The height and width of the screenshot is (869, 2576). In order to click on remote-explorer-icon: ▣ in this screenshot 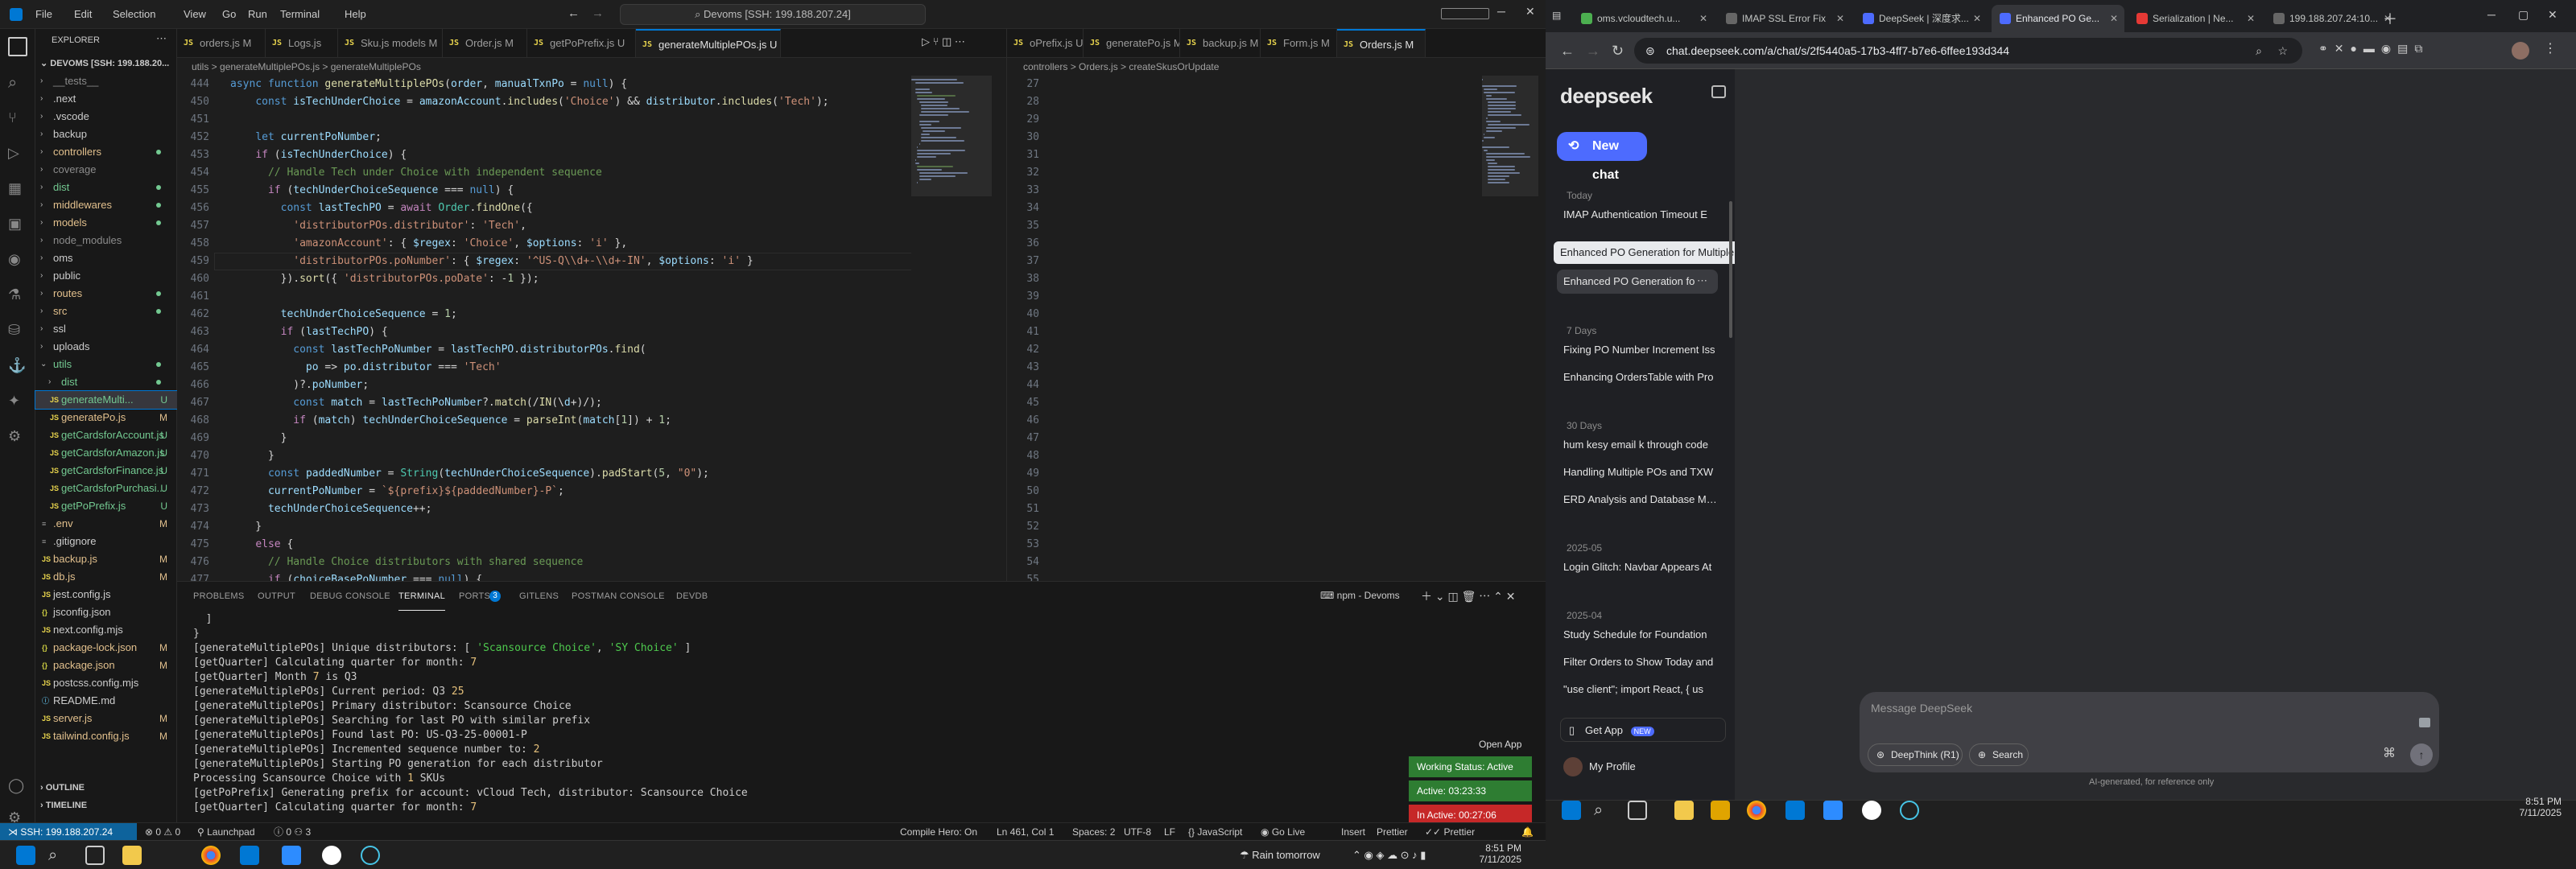, I will do `click(17, 225)`.